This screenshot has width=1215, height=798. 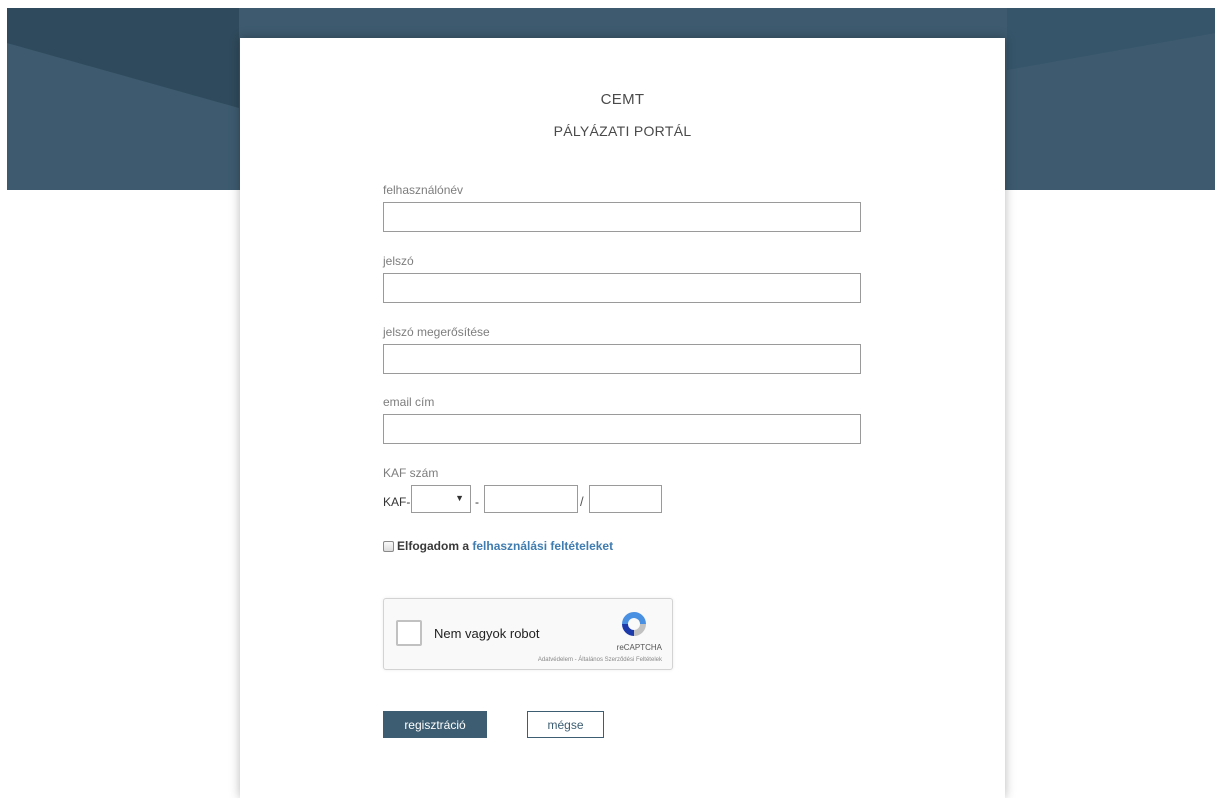 I want to click on brand-title: CEMT, so click(x=622, y=99).